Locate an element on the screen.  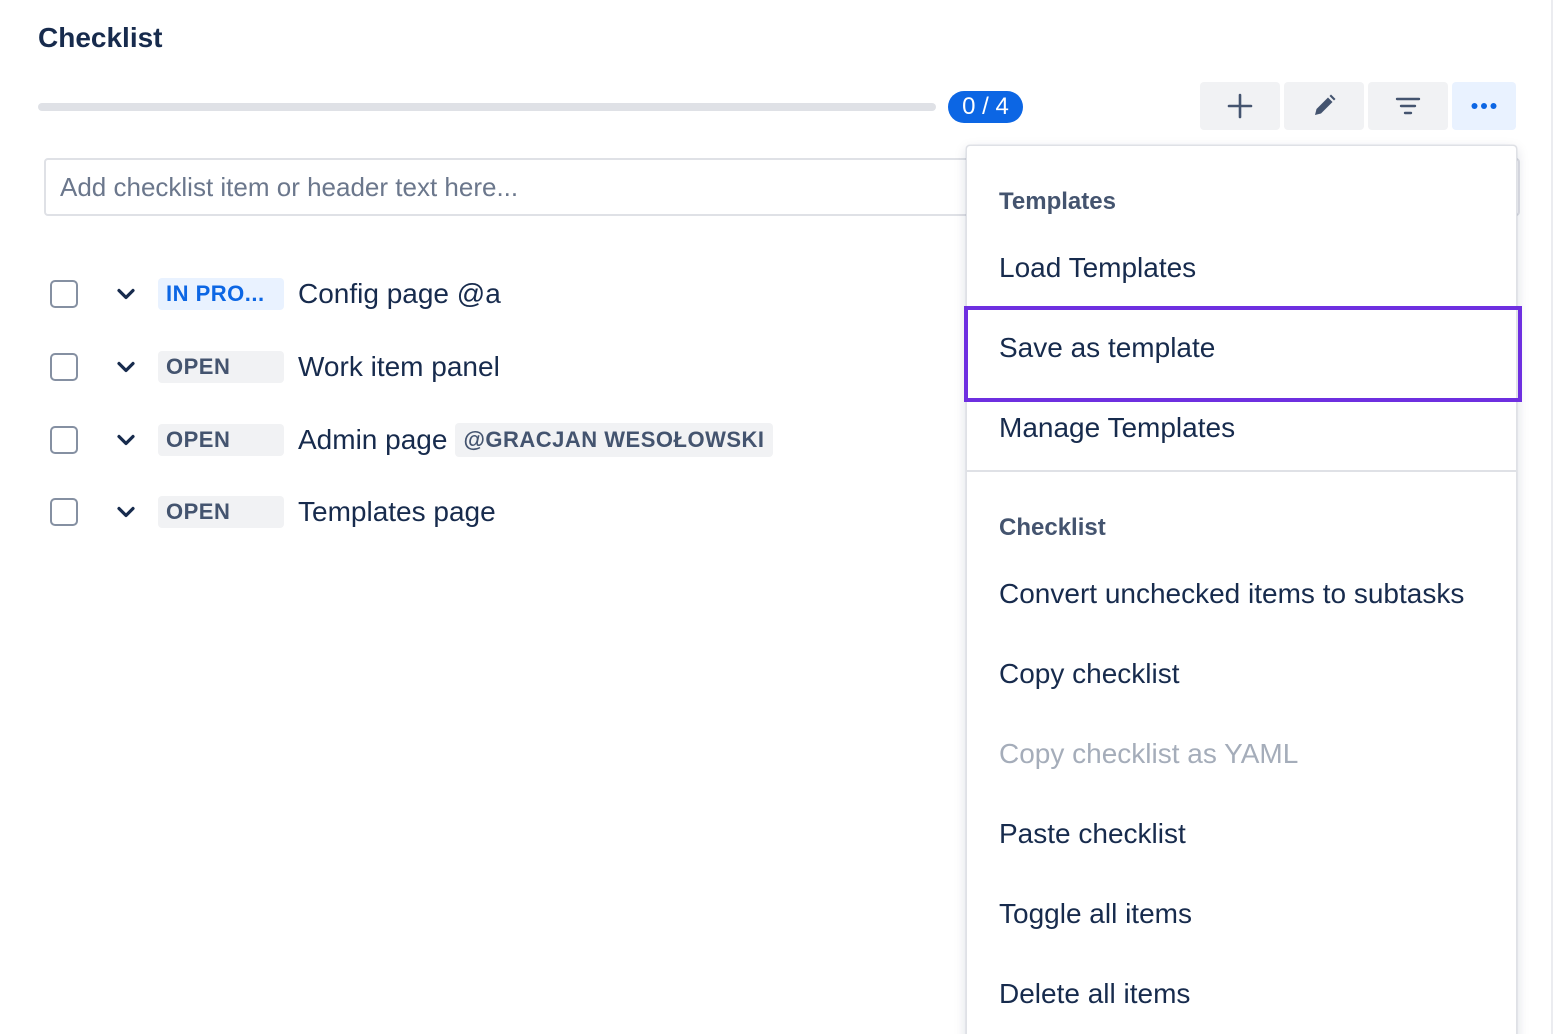
more-horizontal-icon is located at coordinates (1484, 106).